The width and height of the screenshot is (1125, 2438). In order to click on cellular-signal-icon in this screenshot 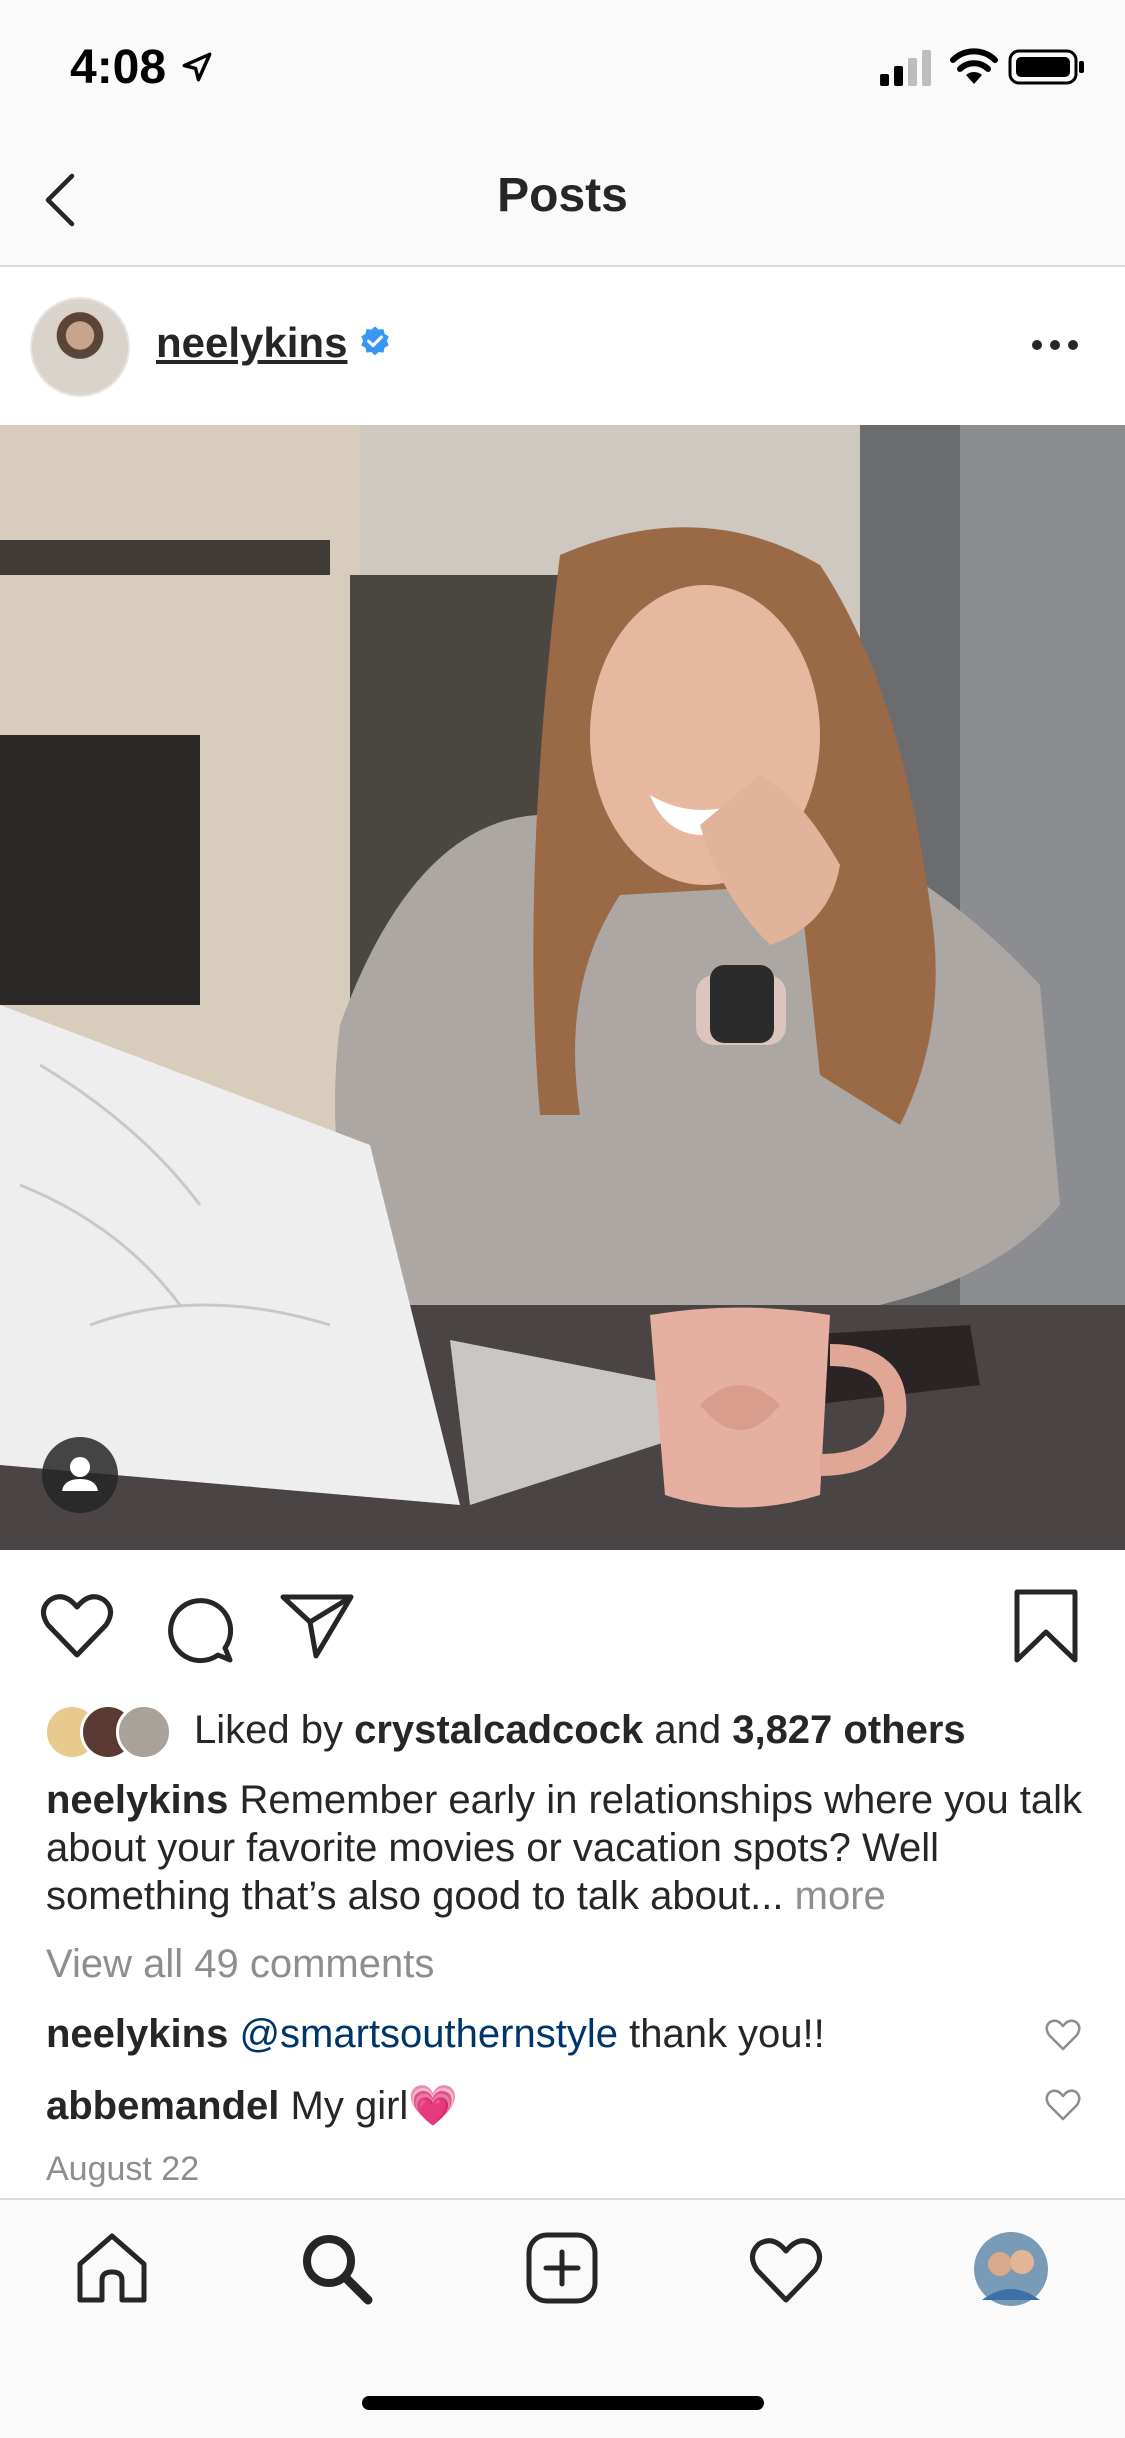, I will do `click(905, 68)`.